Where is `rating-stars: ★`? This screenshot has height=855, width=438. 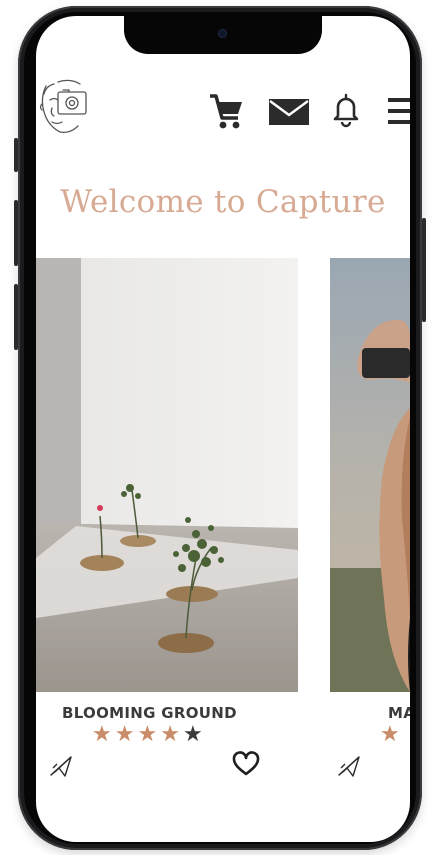
rating-stars: ★ is located at coordinates (391, 734).